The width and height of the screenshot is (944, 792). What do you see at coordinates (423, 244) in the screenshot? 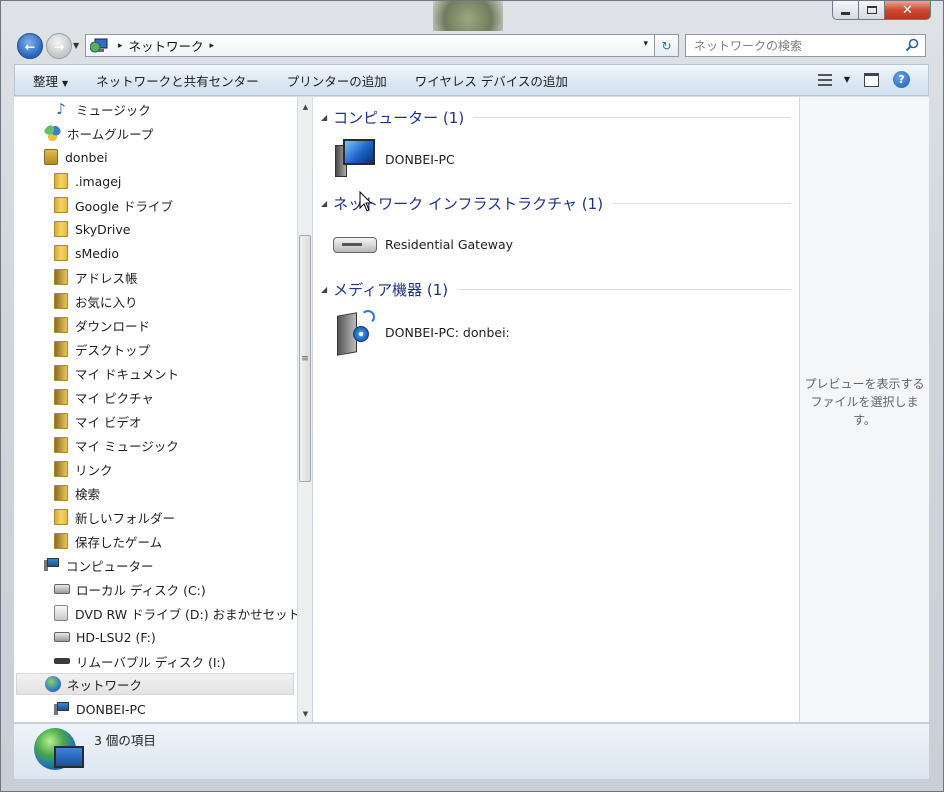
I see `item-residential-gateway: Residential Gateway` at bounding box center [423, 244].